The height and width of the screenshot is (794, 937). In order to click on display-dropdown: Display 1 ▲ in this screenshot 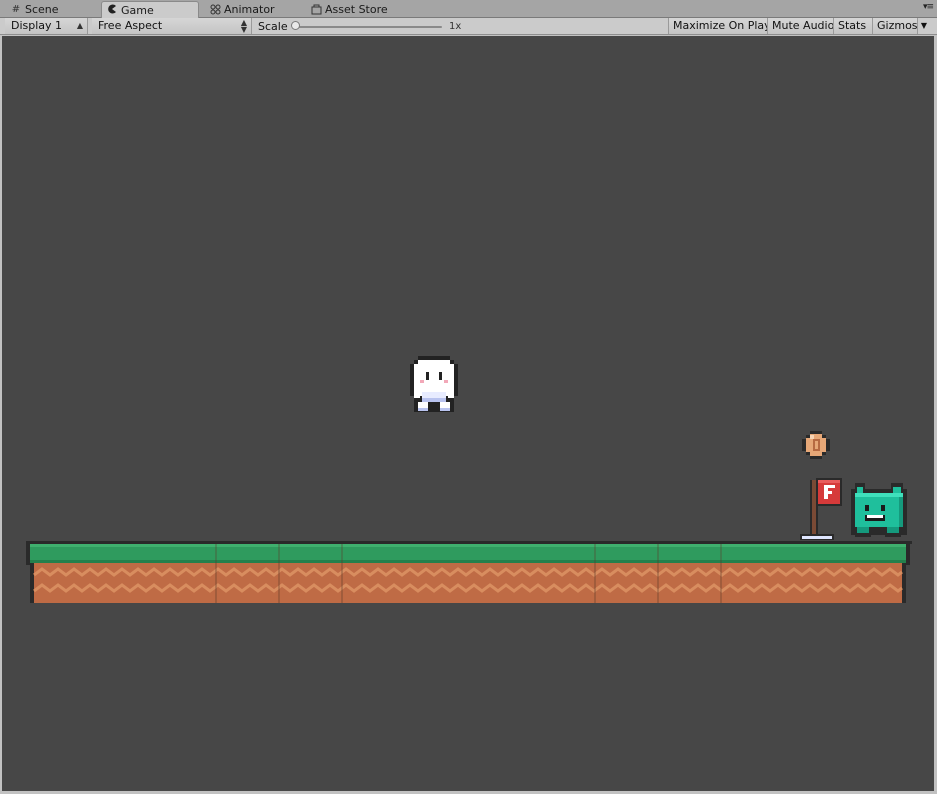, I will do `click(46, 26)`.